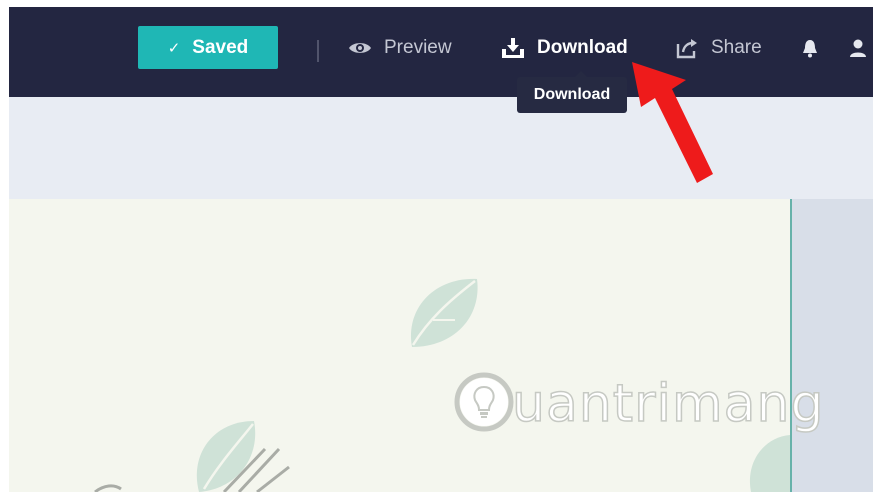  I want to click on tooltip-text: Download, so click(572, 94).